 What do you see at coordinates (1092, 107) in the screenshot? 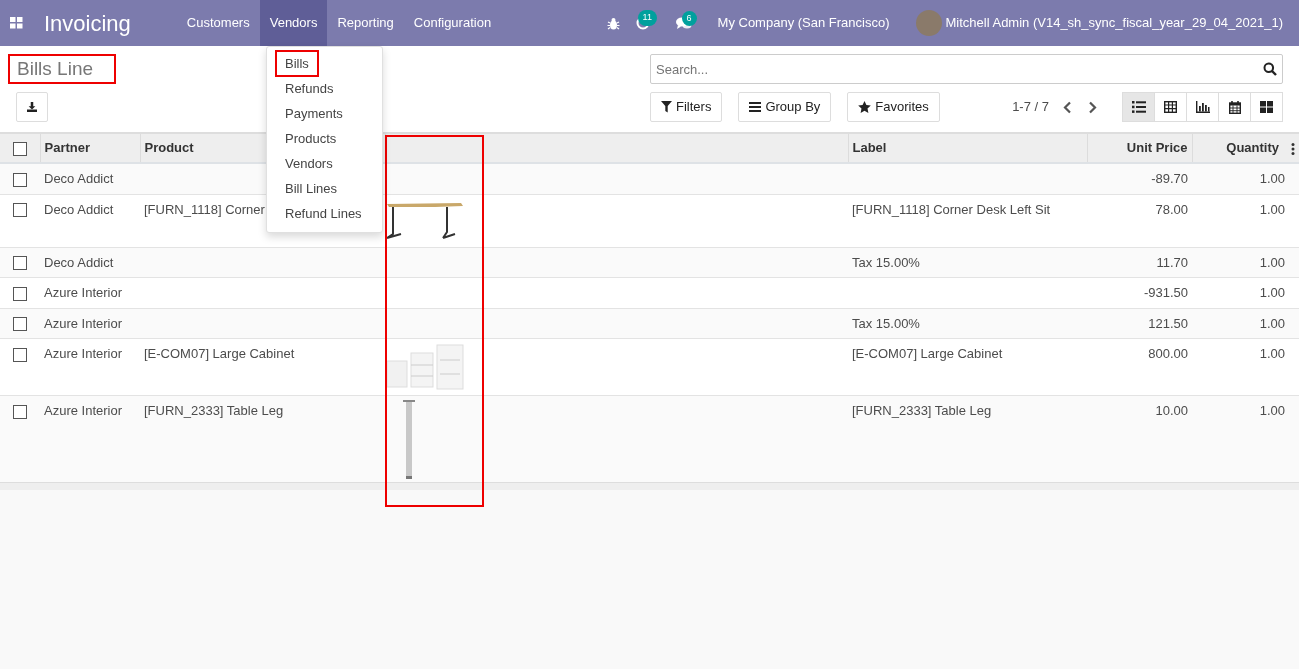
I see `chevron-right-icon` at bounding box center [1092, 107].